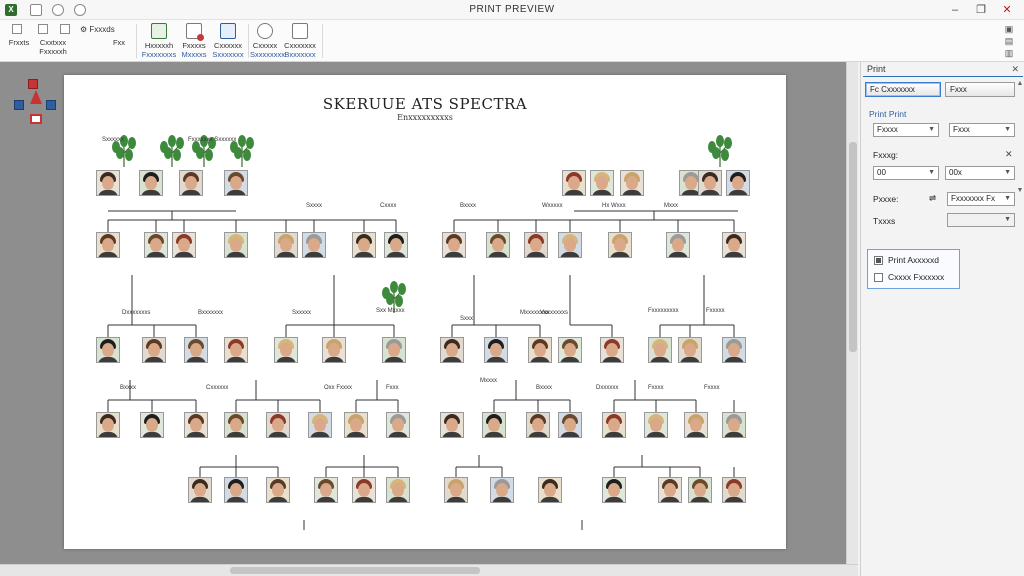  Describe the element at coordinates (981, 220) in the screenshot. I see `topics-dropdown: ▼` at that location.